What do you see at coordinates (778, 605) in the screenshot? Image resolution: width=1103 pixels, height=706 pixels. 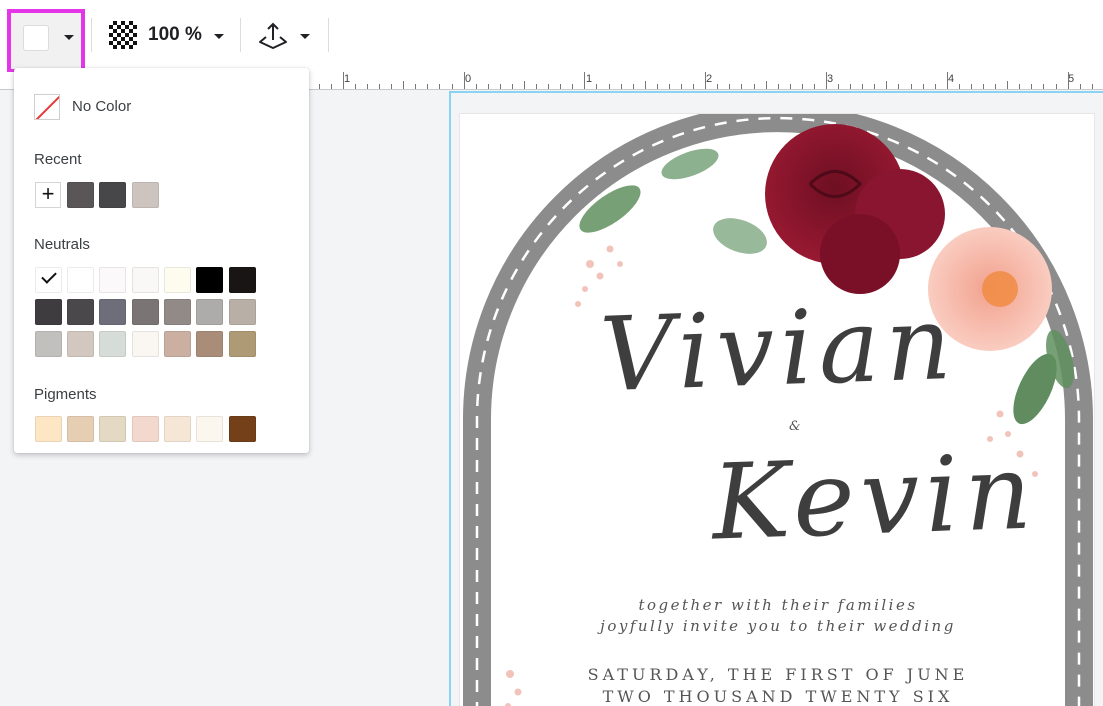 I see `invite-line-1: together with their families` at bounding box center [778, 605].